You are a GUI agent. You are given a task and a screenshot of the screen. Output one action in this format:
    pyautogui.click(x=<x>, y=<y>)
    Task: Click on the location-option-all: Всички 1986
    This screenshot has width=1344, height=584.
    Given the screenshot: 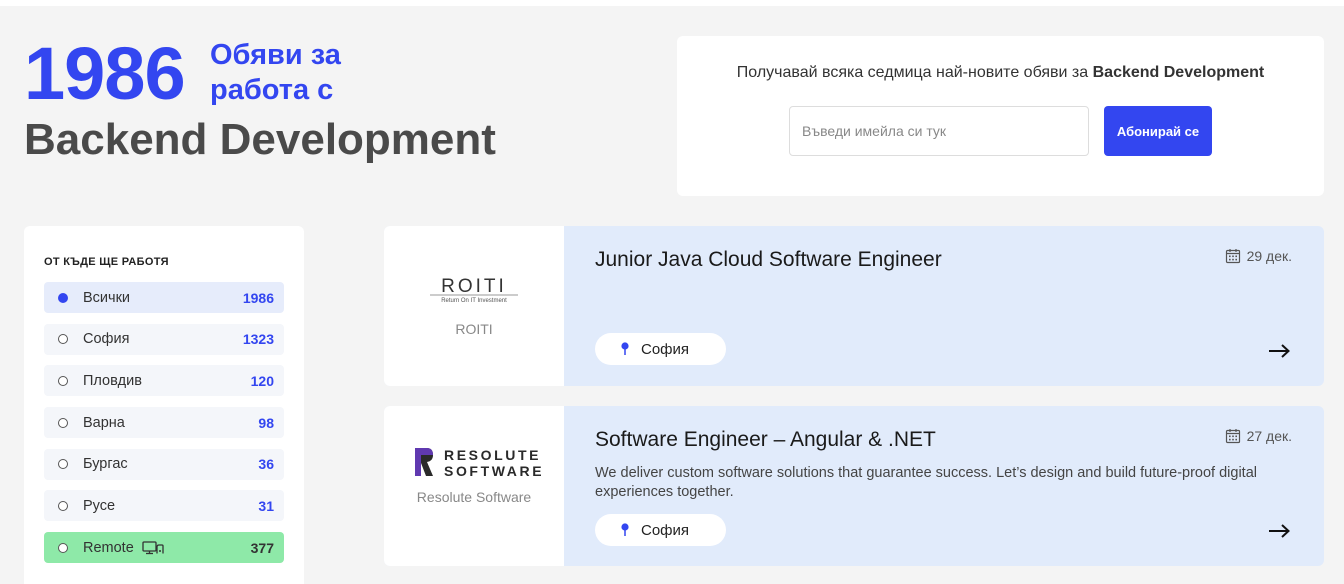 What is the action you would take?
    pyautogui.click(x=164, y=297)
    